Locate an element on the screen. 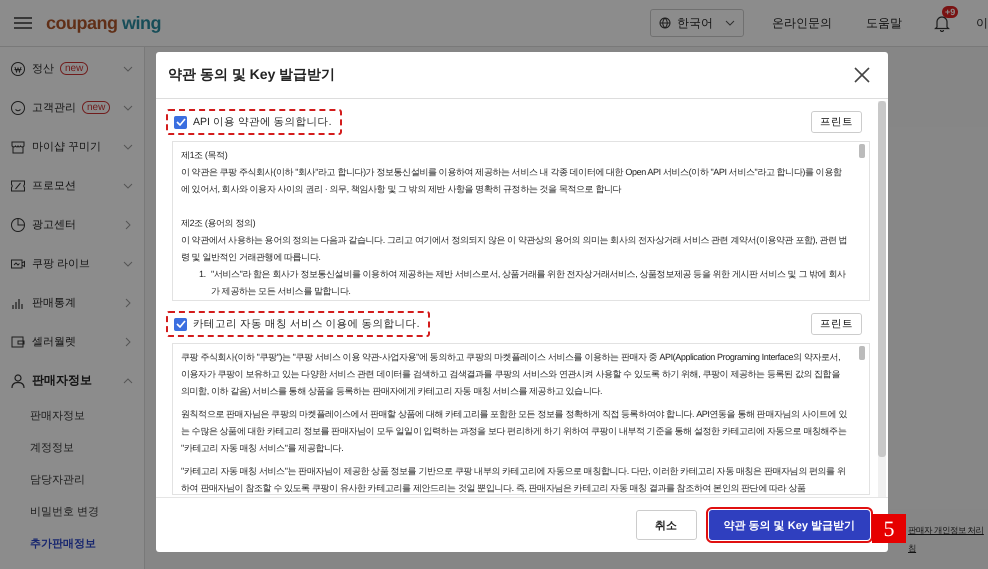 This screenshot has height=569, width=988. bell-icon is located at coordinates (942, 23).